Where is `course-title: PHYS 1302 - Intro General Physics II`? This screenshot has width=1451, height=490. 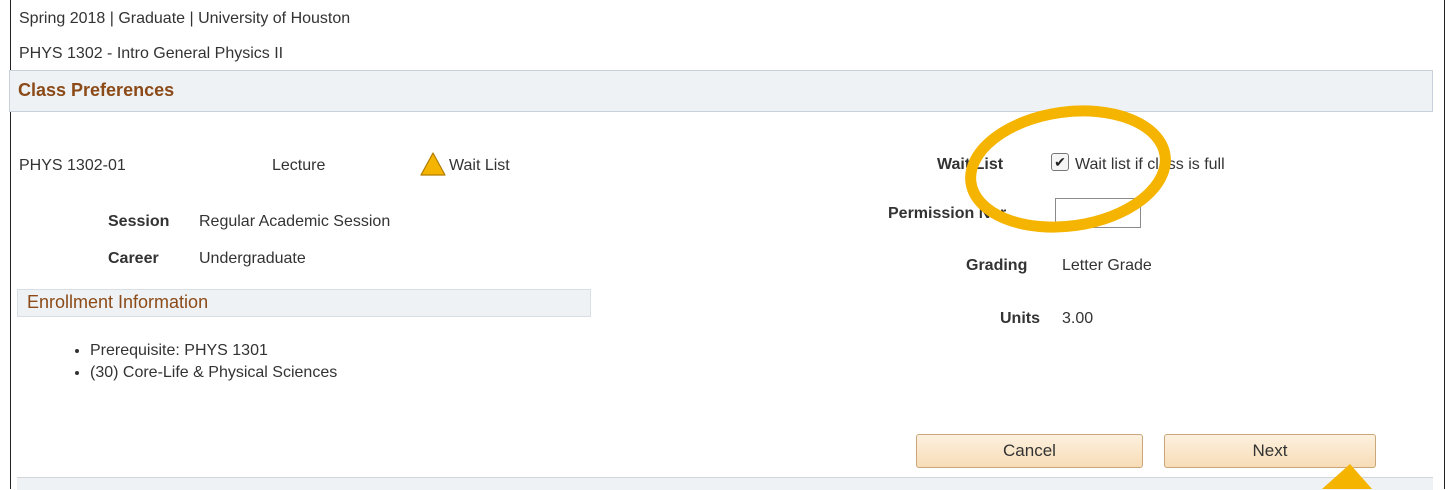
course-title: PHYS 1302 - Intro General Physics II is located at coordinates (151, 53).